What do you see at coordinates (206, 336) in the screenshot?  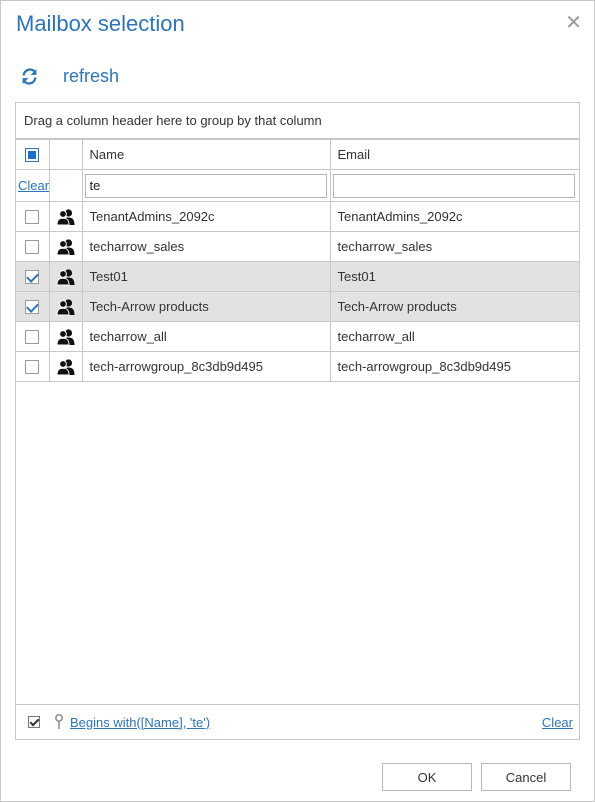 I see `row-name-cell: techarrow_all` at bounding box center [206, 336].